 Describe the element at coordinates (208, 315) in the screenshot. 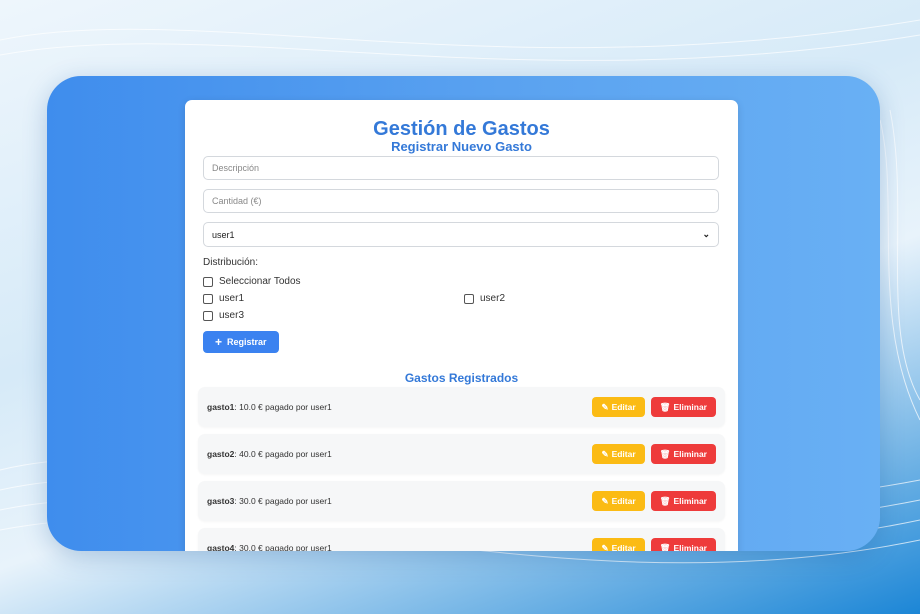

I see `user3-checkbox` at that location.